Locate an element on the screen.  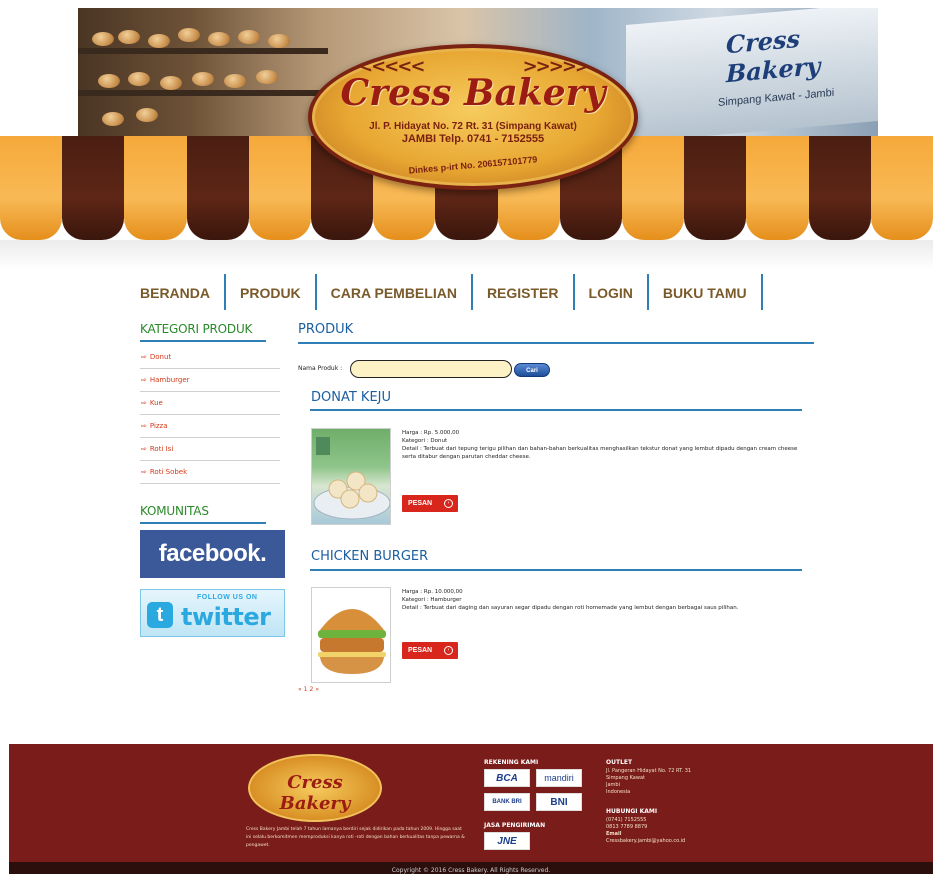
nav-item-produk: PRODUK is located at coordinates (271, 292).